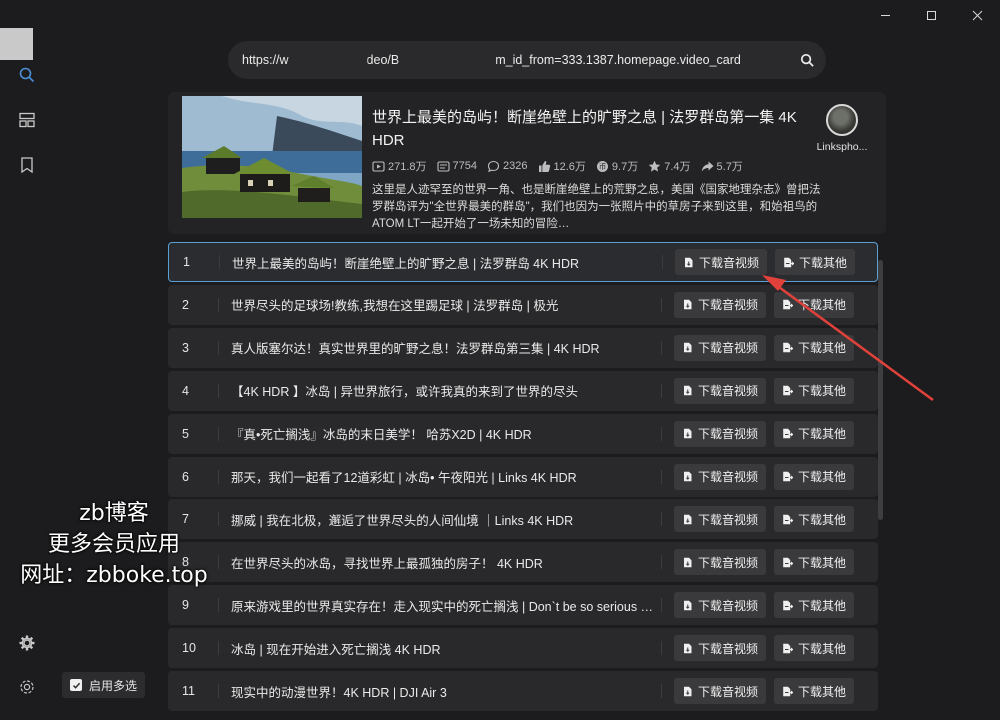  Describe the element at coordinates (493, 166) in the screenshot. I see `comment-icon` at that location.